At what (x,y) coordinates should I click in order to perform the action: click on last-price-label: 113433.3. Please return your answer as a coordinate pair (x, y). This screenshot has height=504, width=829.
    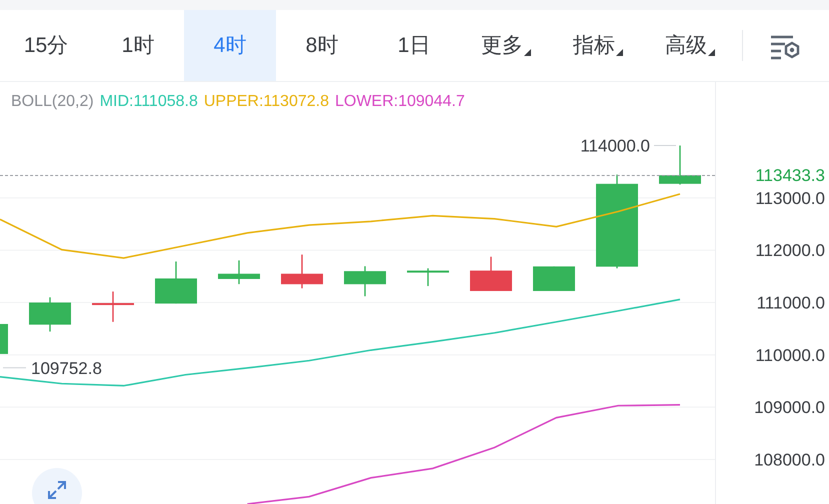
    Looking at the image, I should click on (790, 176).